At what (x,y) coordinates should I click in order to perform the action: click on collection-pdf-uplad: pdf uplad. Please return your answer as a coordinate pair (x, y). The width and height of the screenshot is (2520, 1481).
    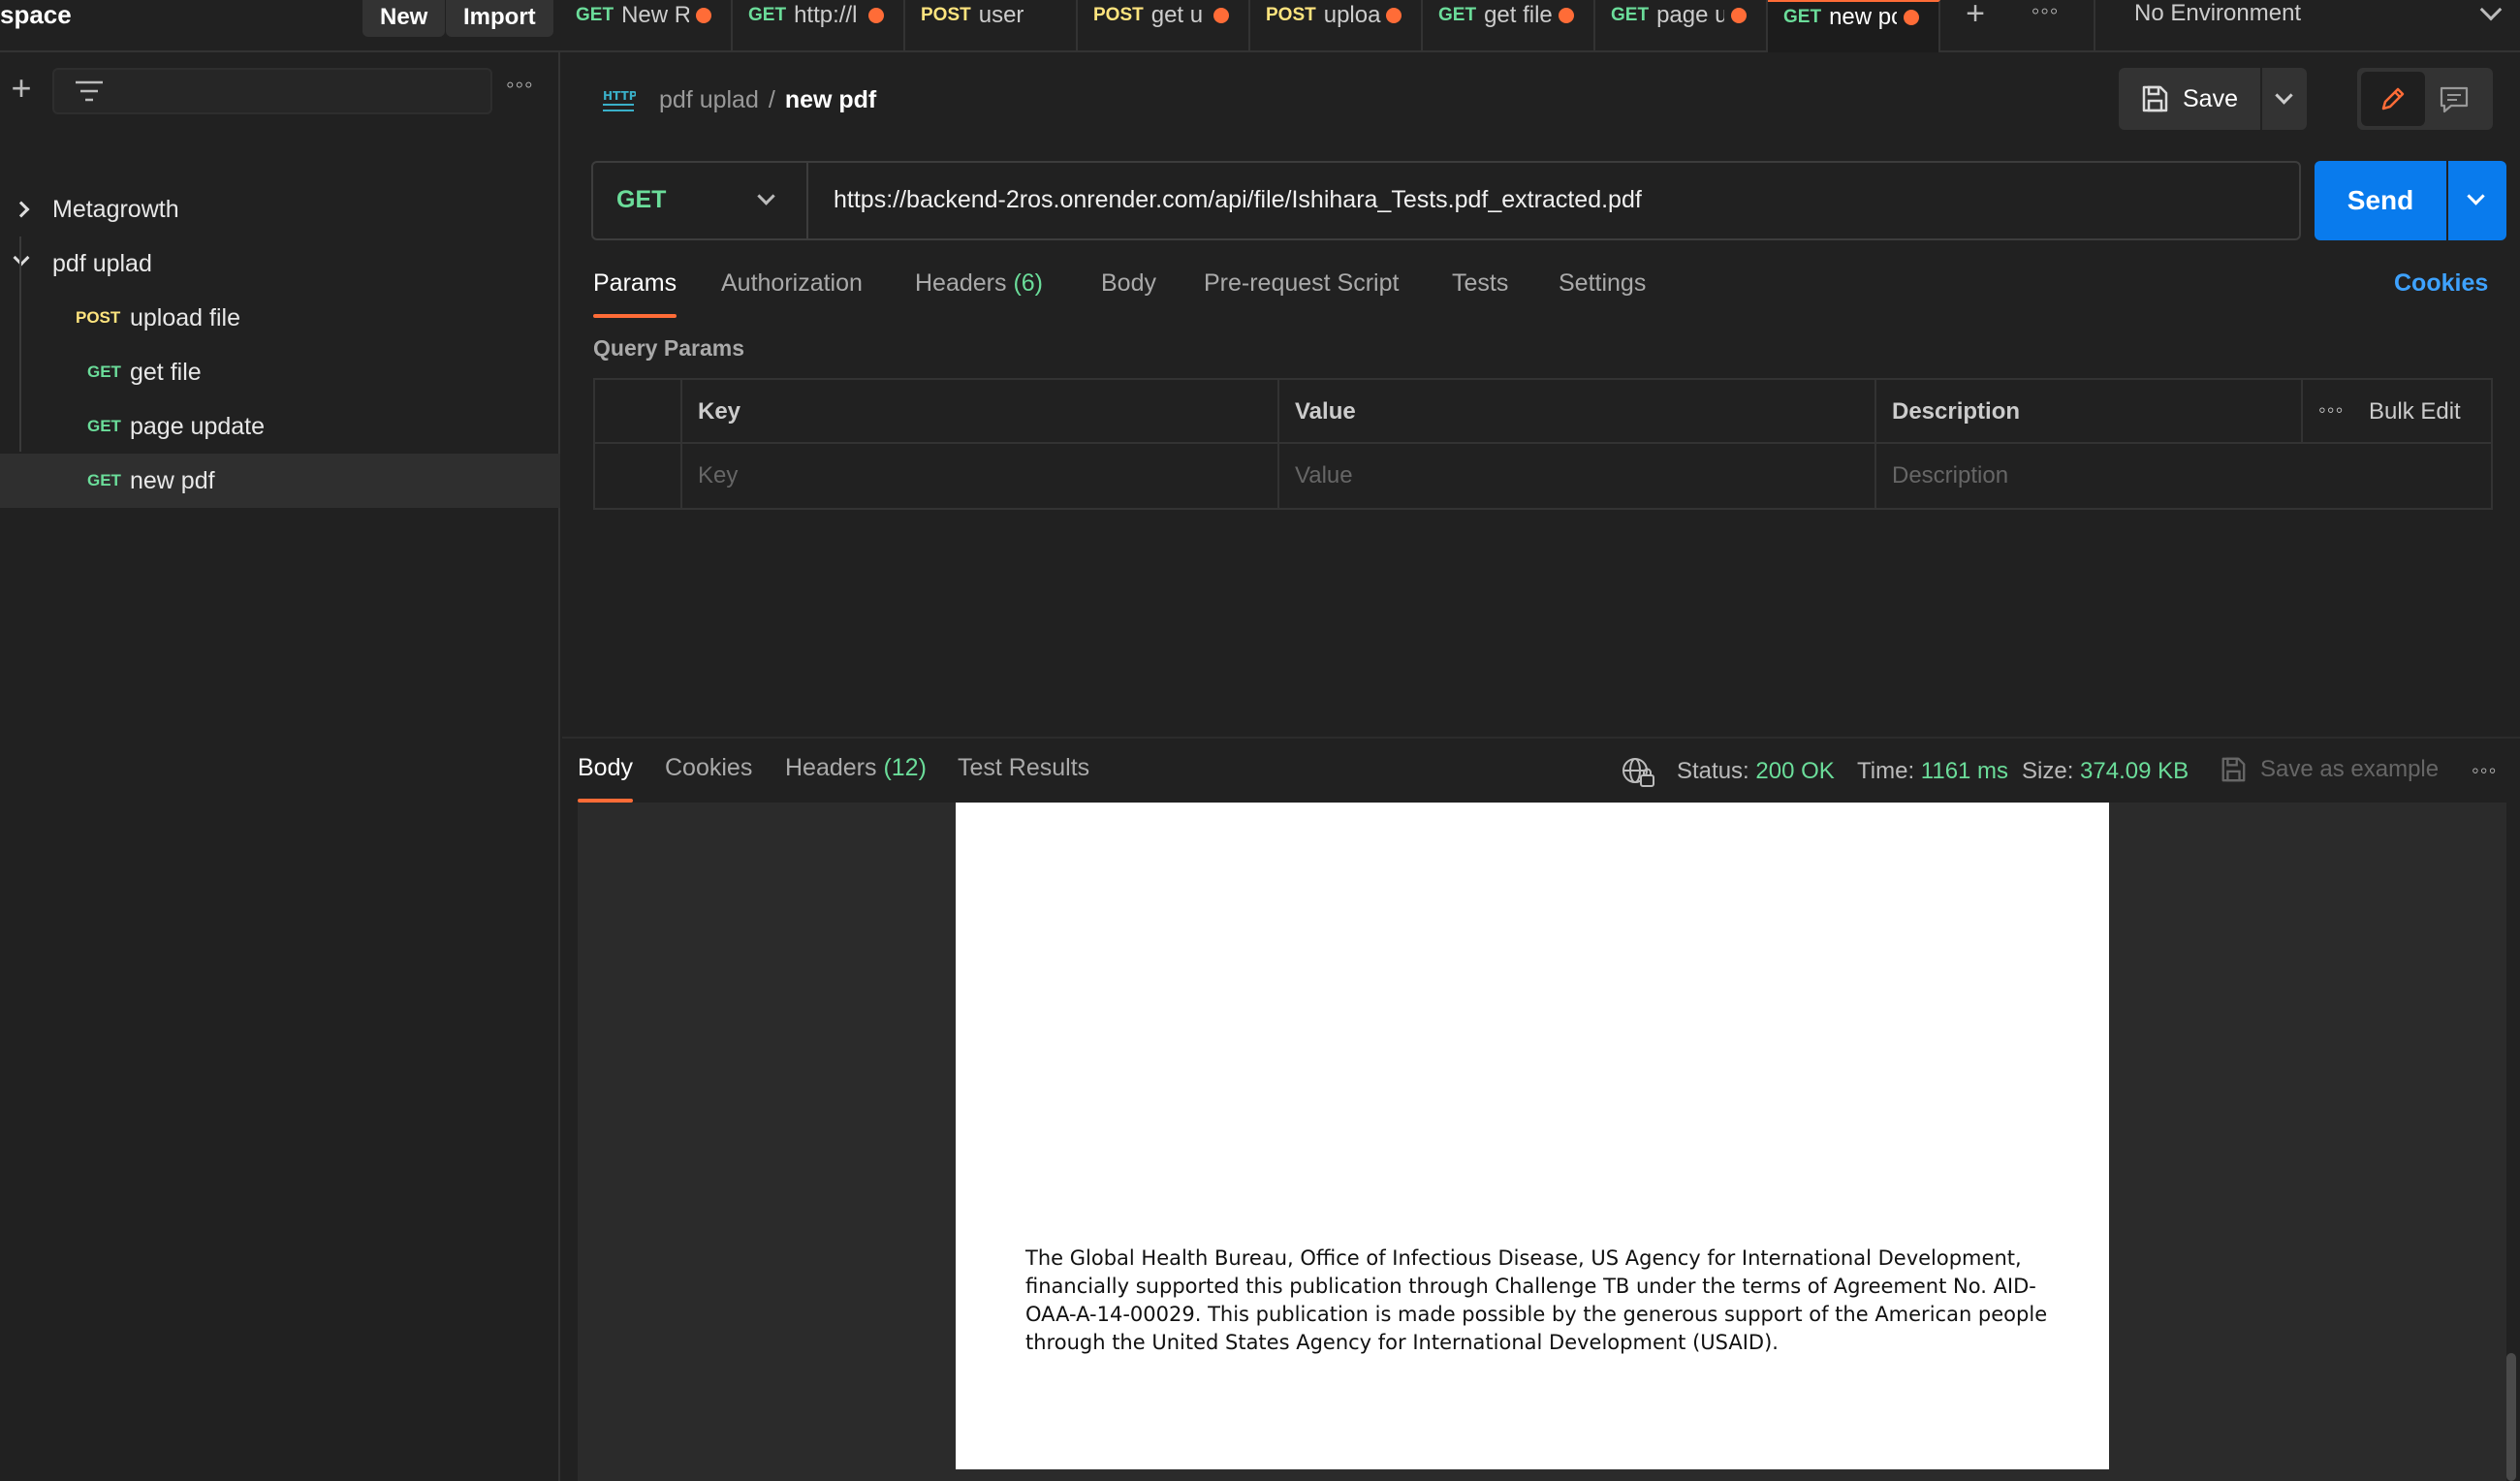
    Looking at the image, I should click on (280, 263).